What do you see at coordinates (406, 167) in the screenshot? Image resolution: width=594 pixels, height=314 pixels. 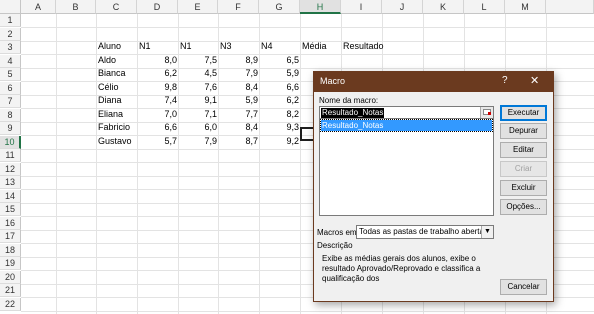 I see `macro-list: Resultado_Notas` at bounding box center [406, 167].